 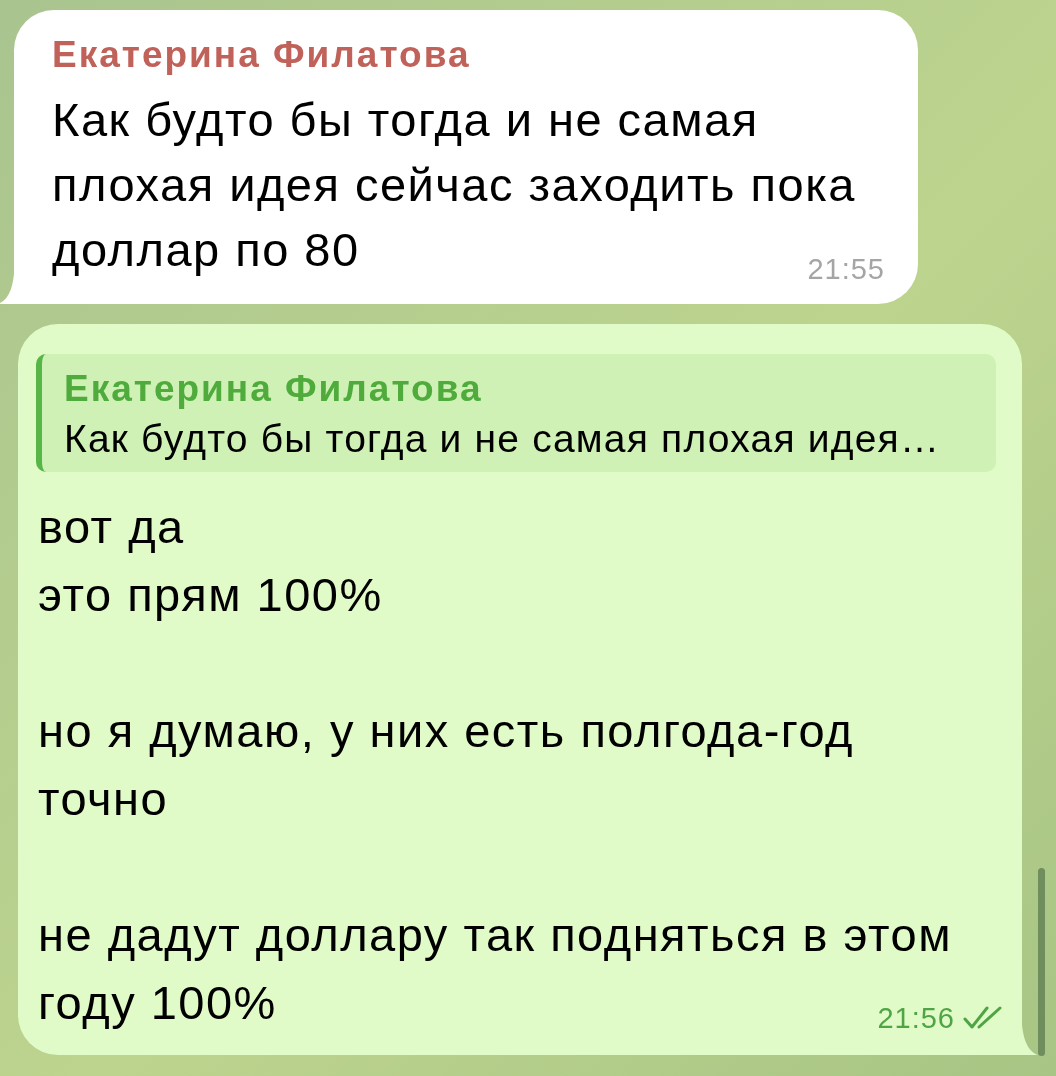 What do you see at coordinates (157, 1003) in the screenshot?
I see `message-text: году 100%` at bounding box center [157, 1003].